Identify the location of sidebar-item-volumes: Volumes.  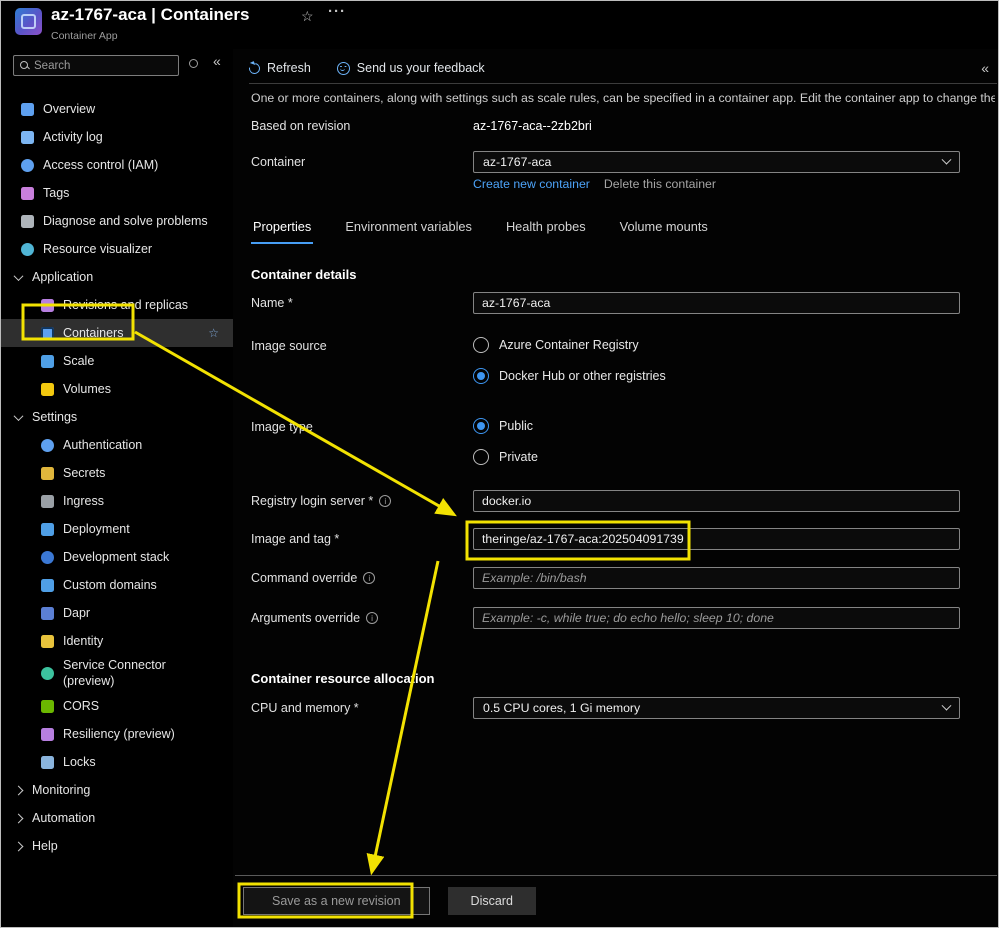
(117, 389).